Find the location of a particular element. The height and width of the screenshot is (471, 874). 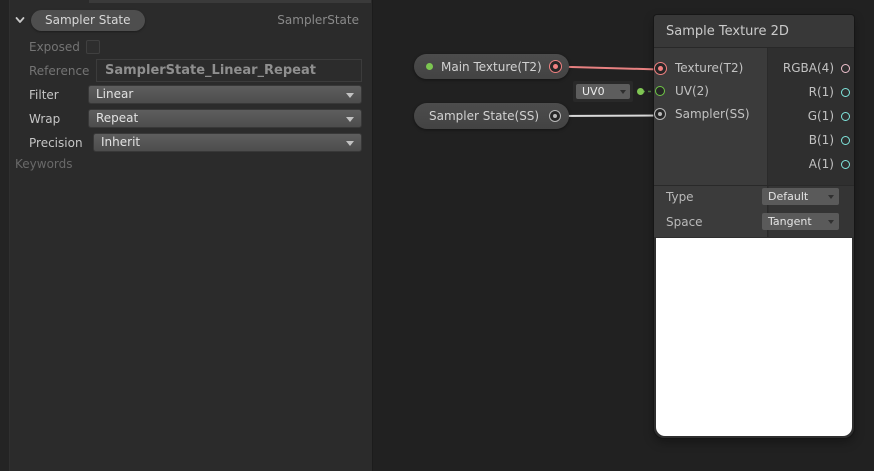

output-port-g is located at coordinates (845, 116).